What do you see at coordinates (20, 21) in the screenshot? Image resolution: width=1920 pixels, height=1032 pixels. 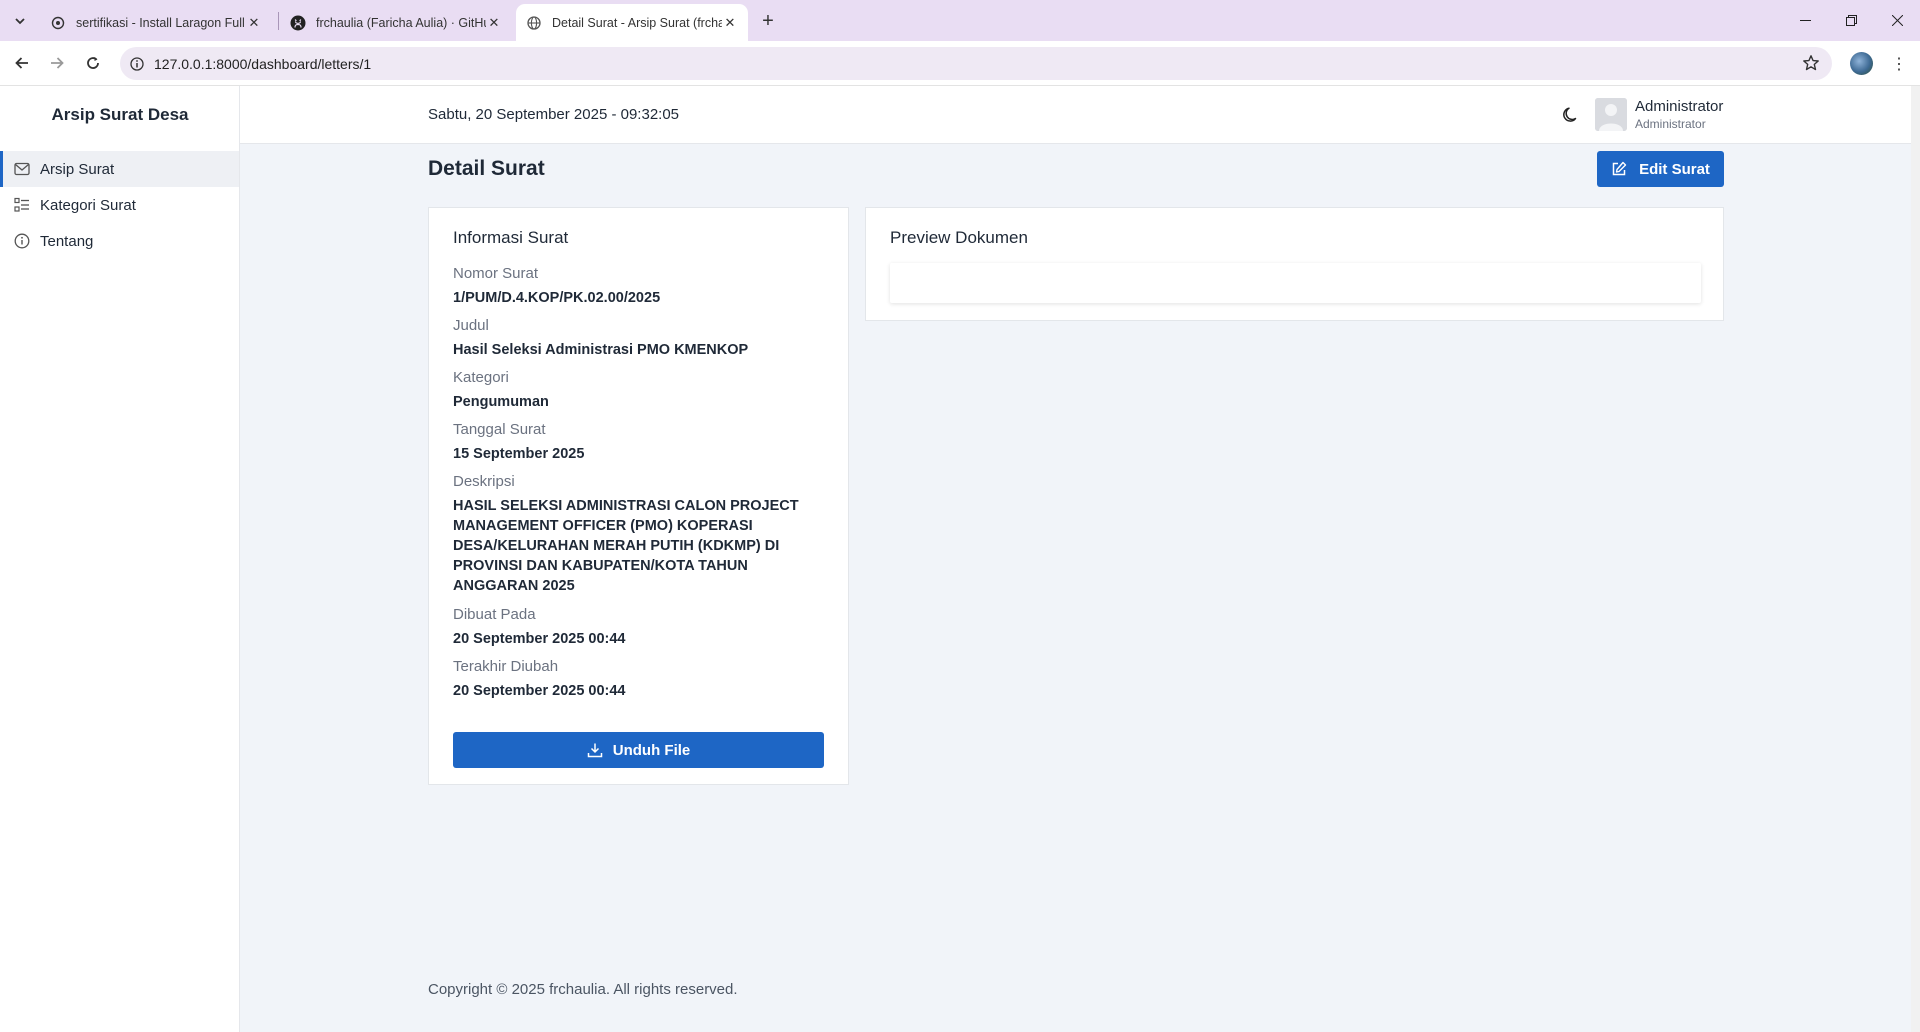 I see `tab-search-chevron-icon` at bounding box center [20, 21].